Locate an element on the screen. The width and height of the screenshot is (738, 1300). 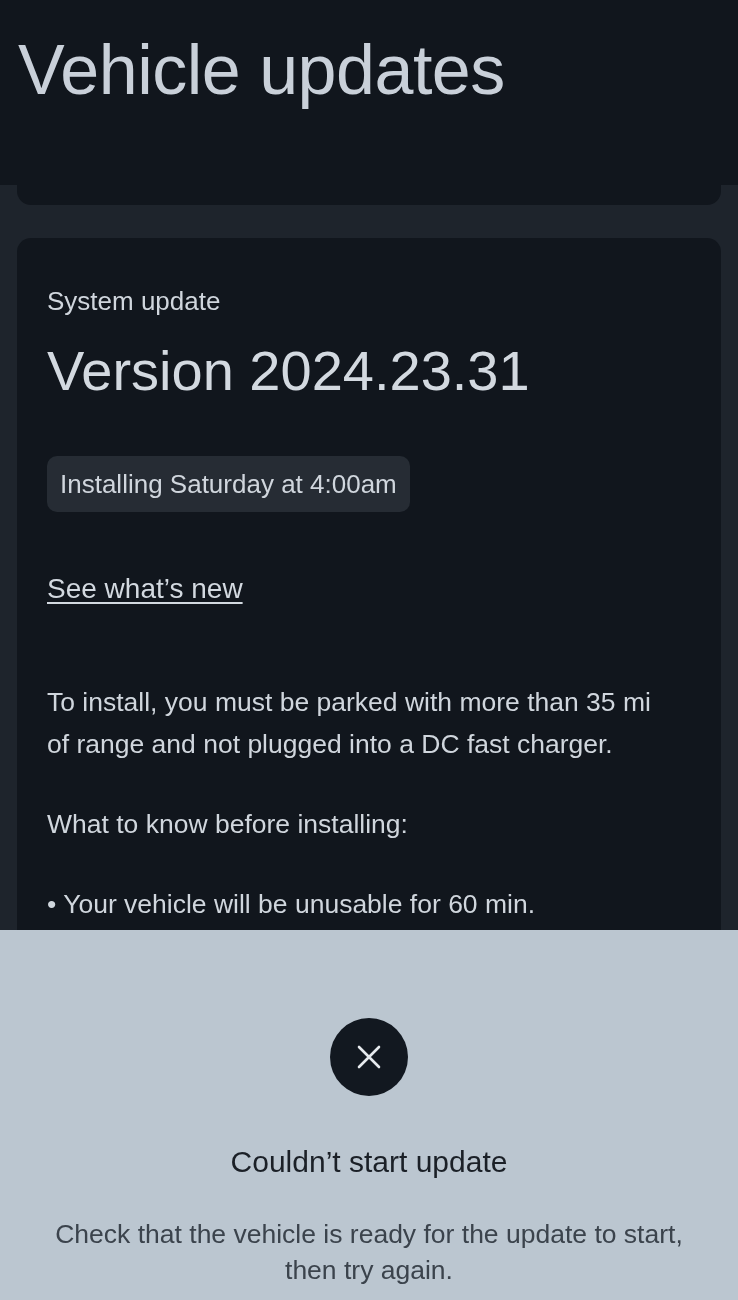
notes-heading: What to know before installing: is located at coordinates (228, 824).